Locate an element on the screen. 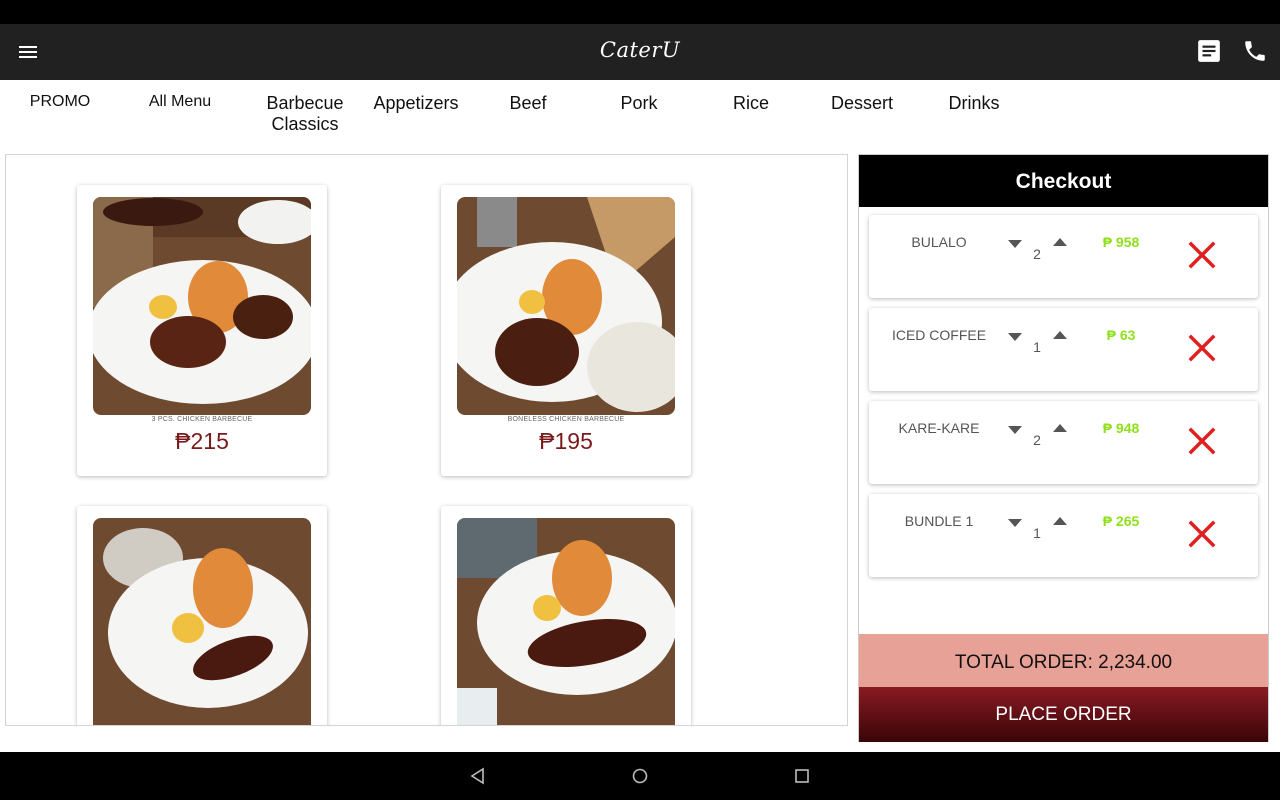 Image resolution: width=1280 pixels, height=800 pixels. menu-item-price: ₱195 is located at coordinates (566, 441).